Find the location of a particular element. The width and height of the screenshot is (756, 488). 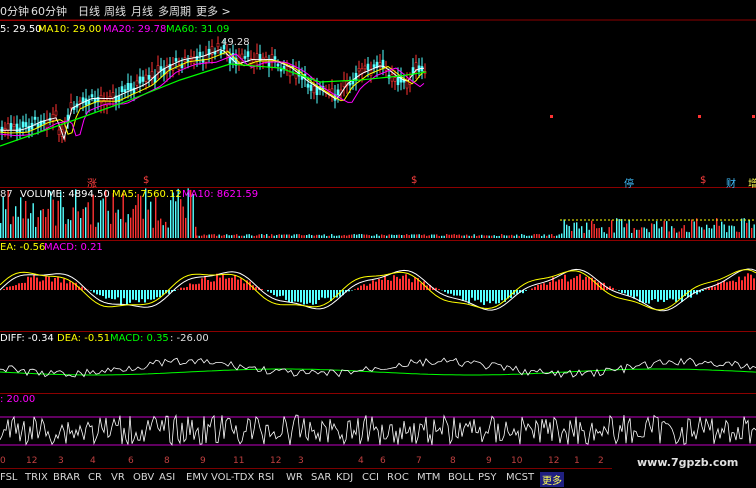

indicator-tab-trix: TRIX is located at coordinates (36, 477).